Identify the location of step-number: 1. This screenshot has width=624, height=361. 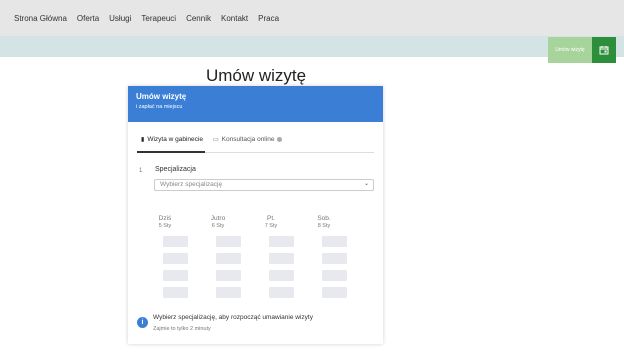
(141, 171).